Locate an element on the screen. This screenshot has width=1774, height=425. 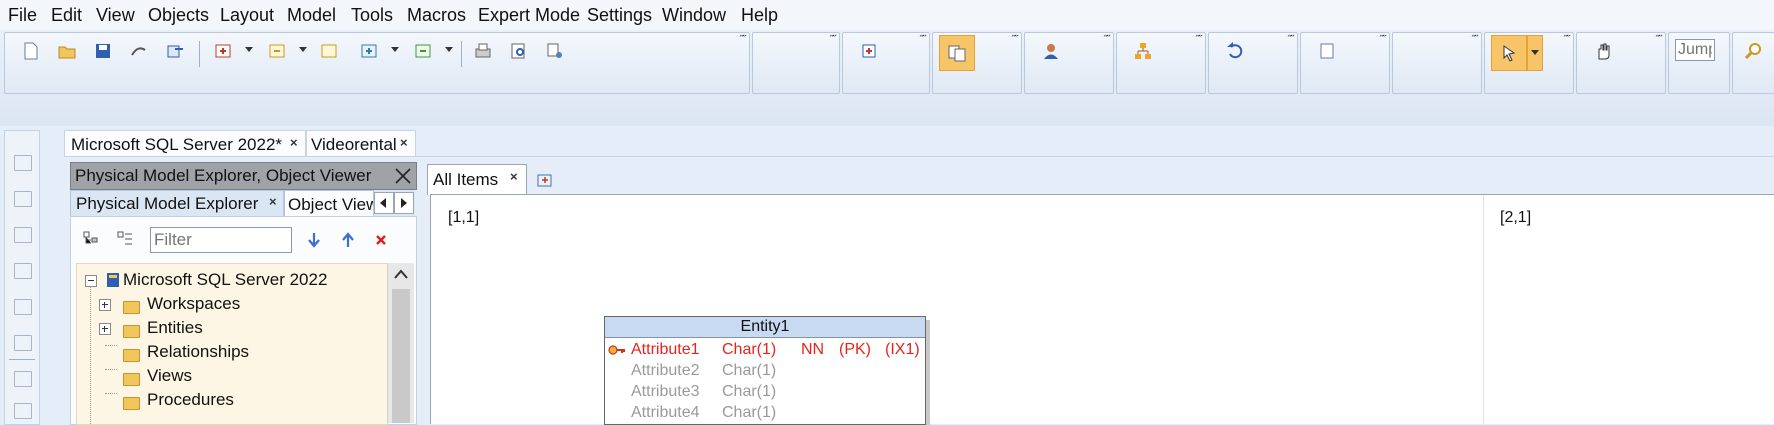
print-preview-icon is located at coordinates (520, 52).